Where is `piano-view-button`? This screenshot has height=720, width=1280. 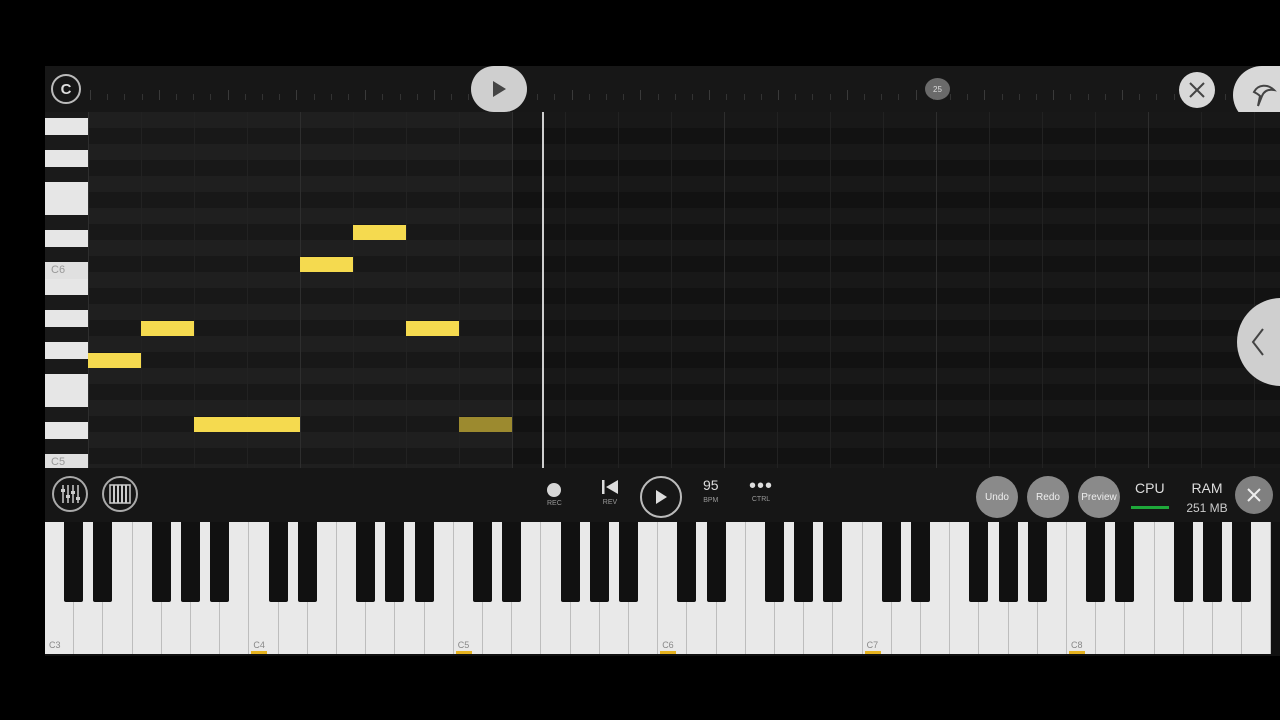 piano-view-button is located at coordinates (120, 494).